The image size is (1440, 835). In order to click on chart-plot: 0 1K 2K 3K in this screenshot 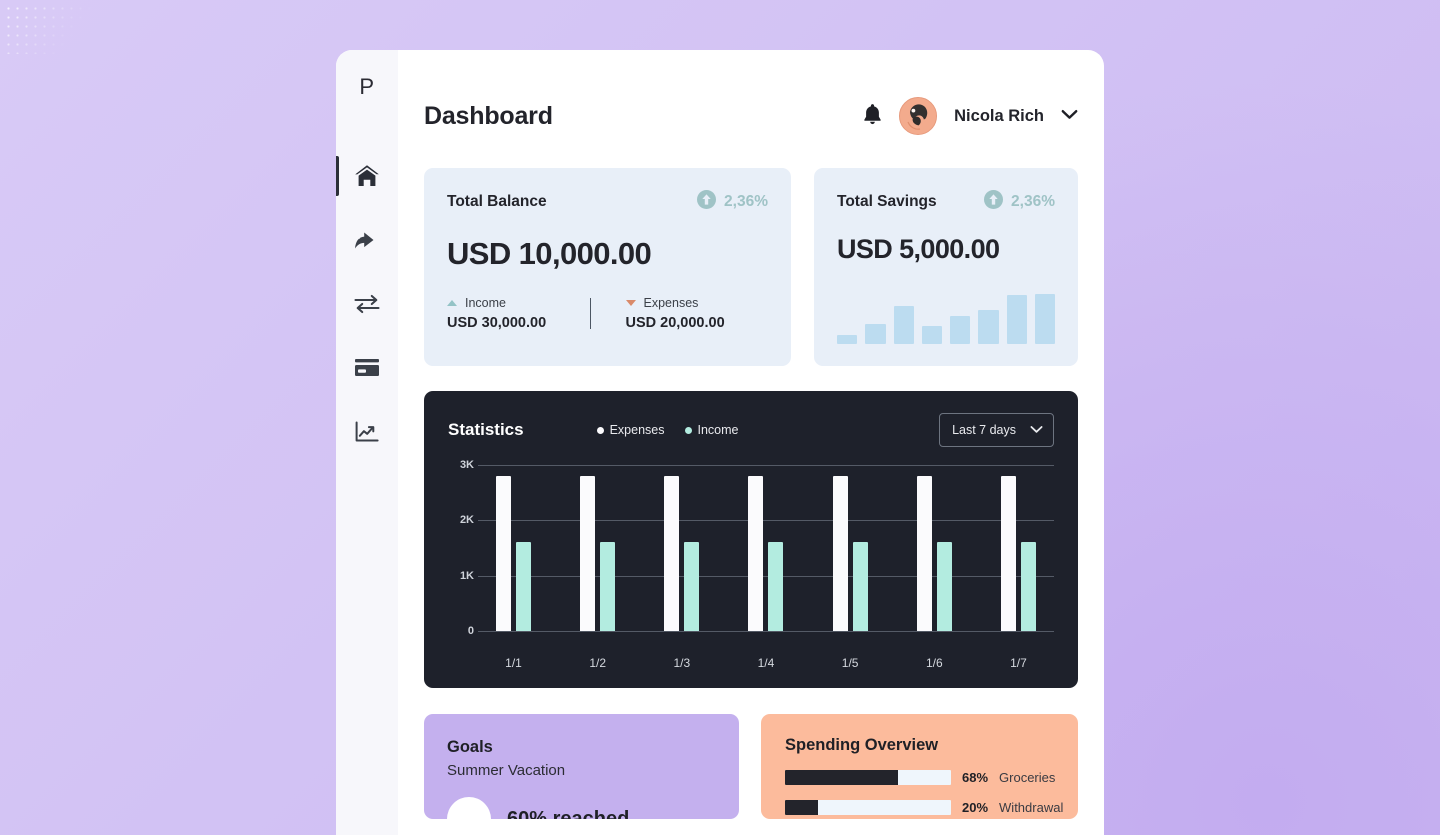, I will do `click(751, 552)`.